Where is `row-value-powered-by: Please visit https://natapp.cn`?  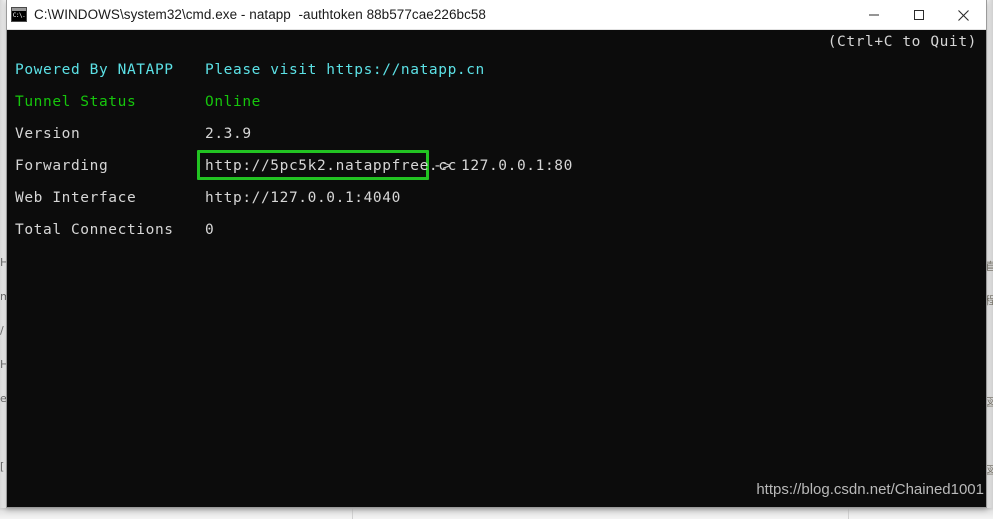
row-value-powered-by: Please visit https://natapp.cn is located at coordinates (345, 70).